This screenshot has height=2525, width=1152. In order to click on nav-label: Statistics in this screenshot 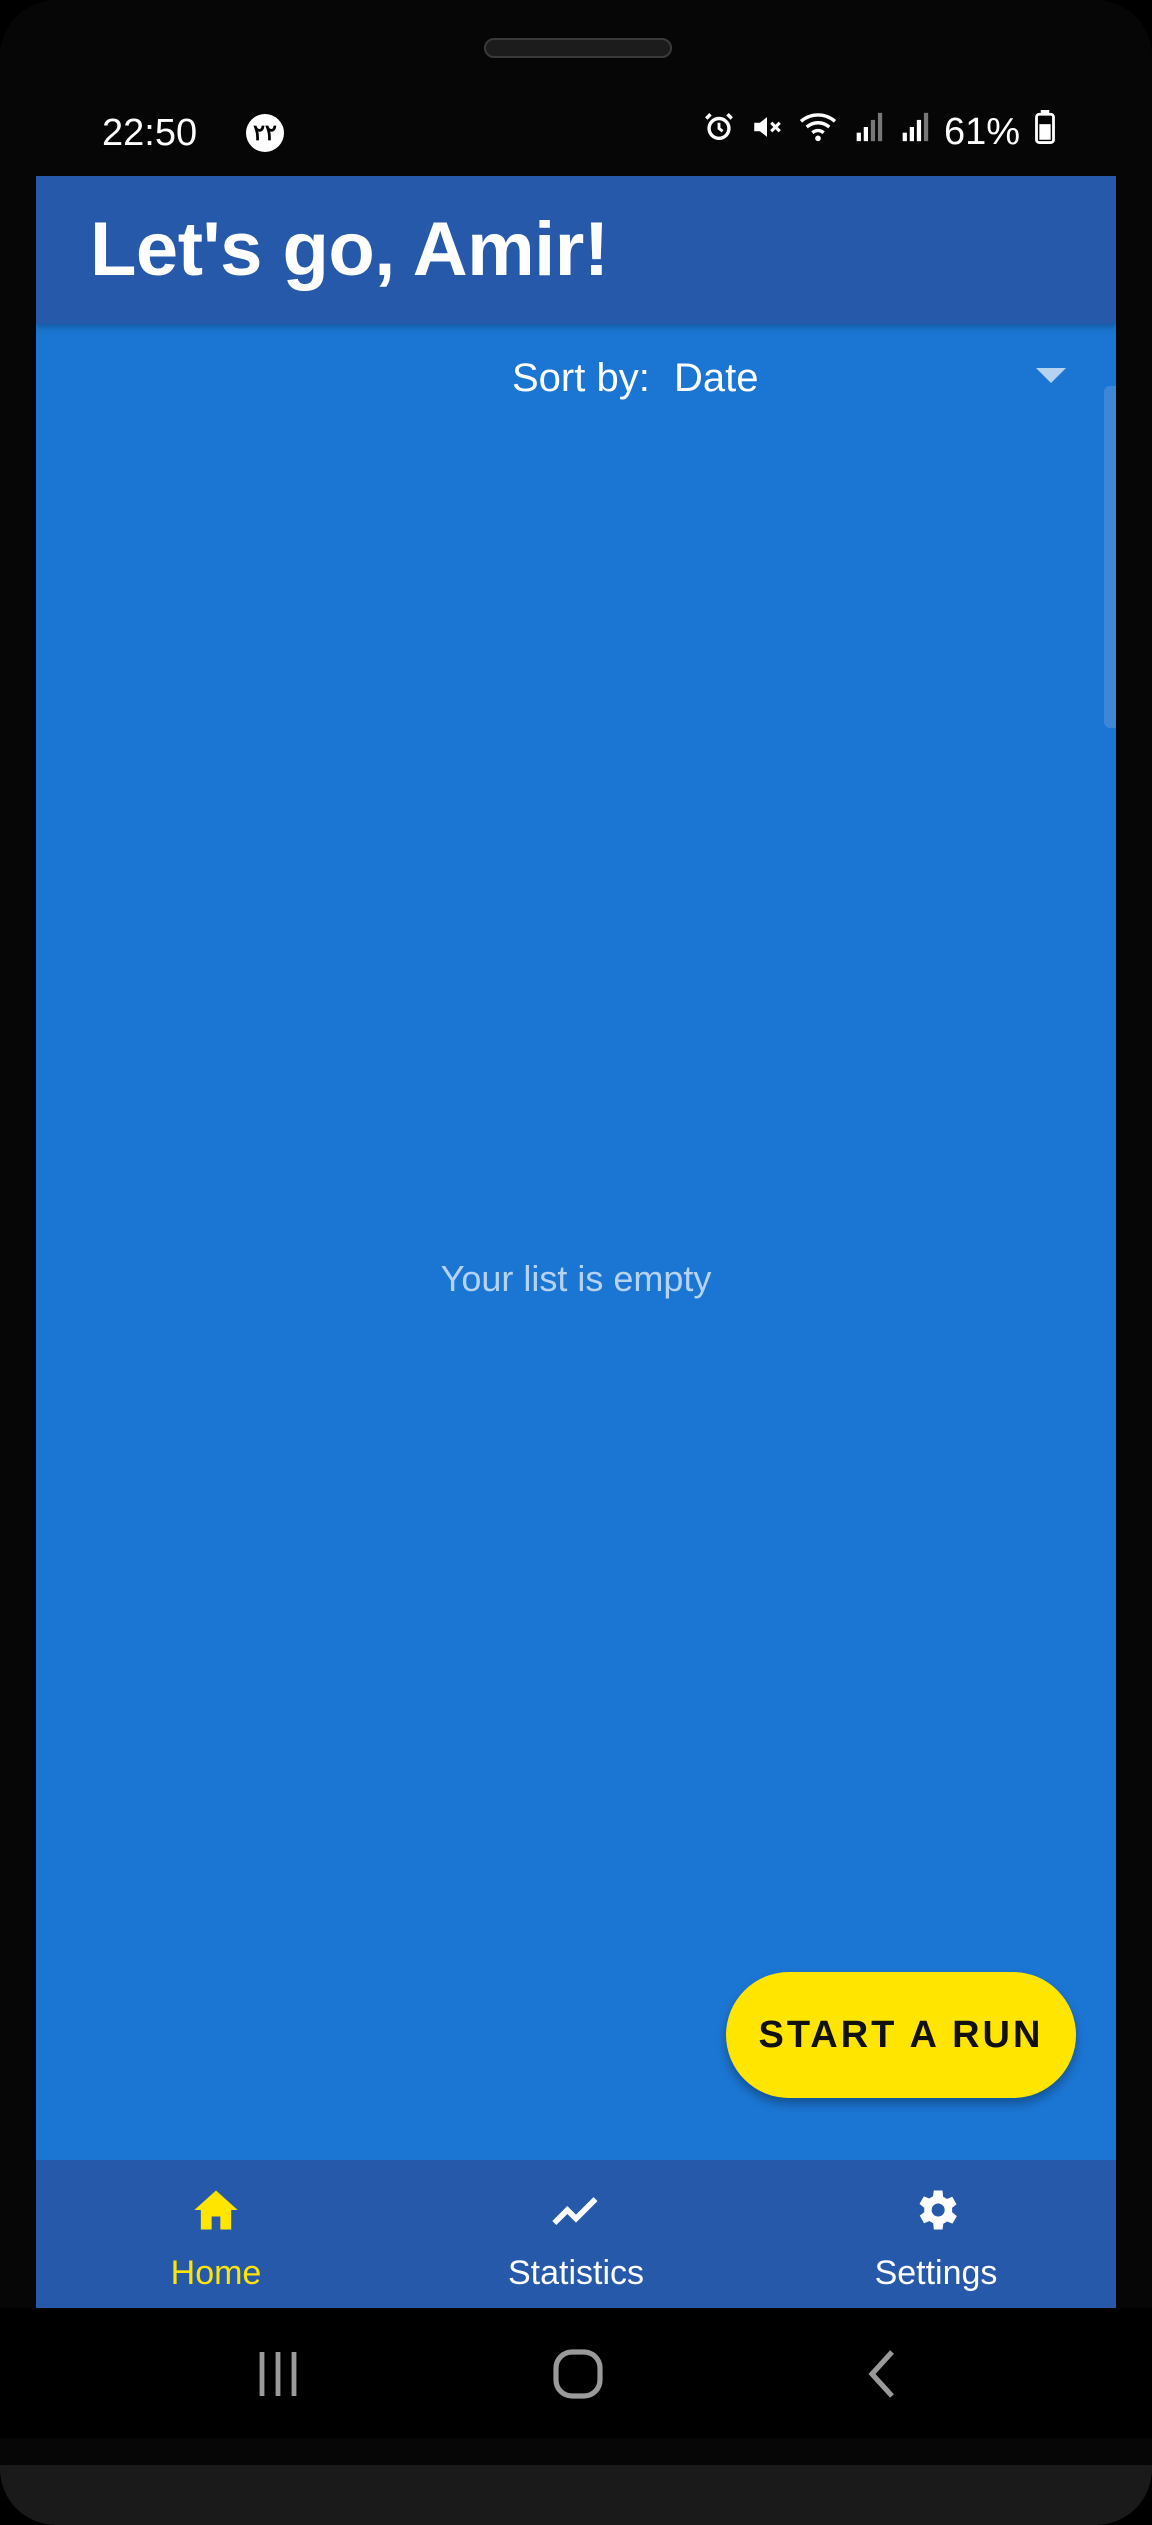, I will do `click(576, 2273)`.